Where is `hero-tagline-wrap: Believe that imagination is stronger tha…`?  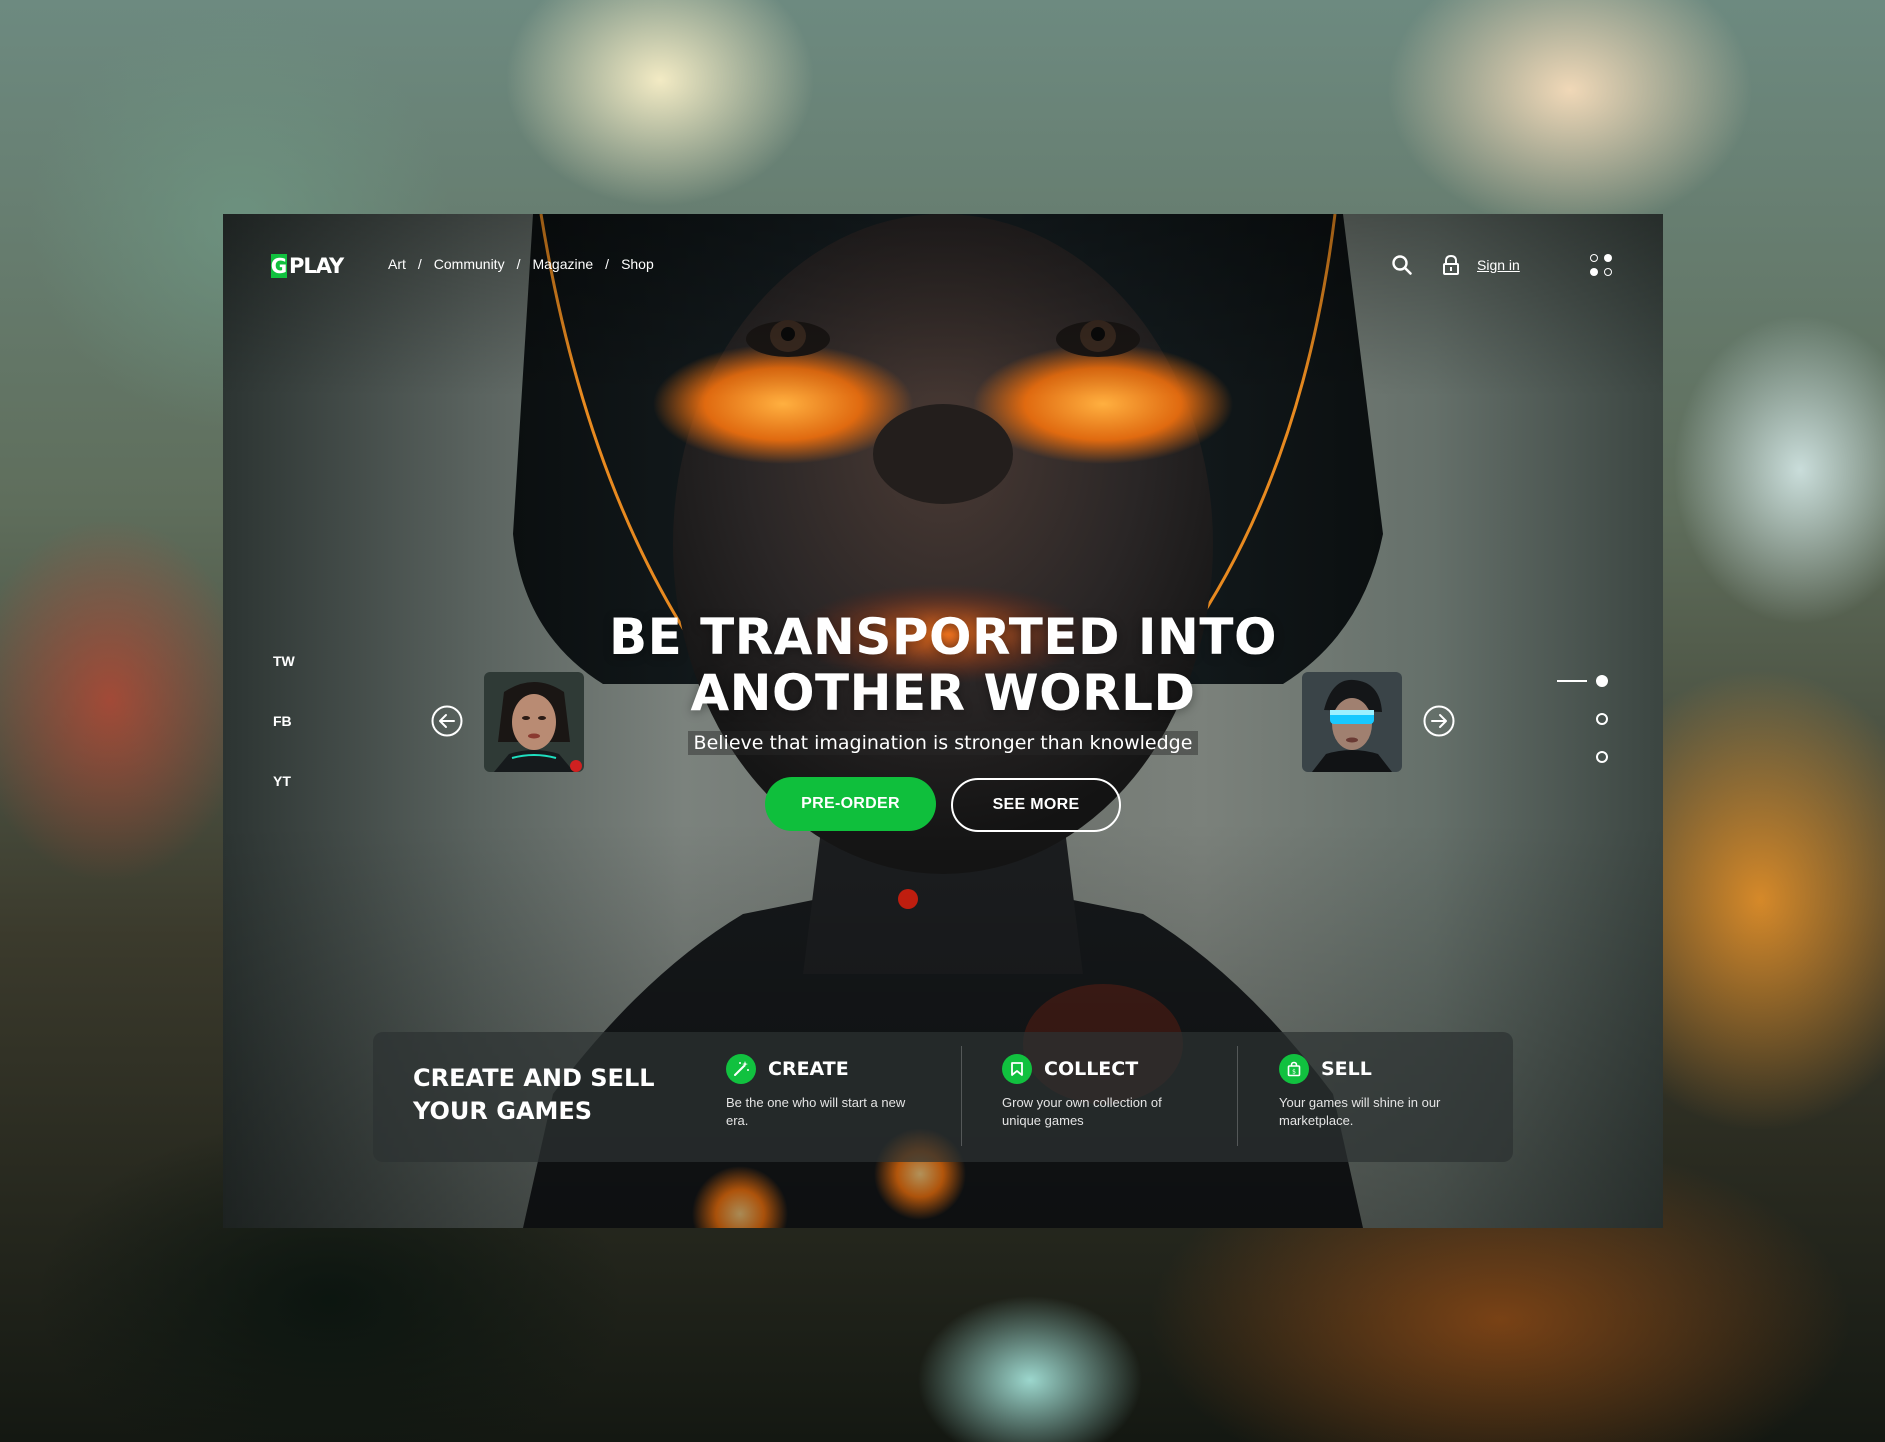 hero-tagline-wrap: Believe that imagination is stronger tha… is located at coordinates (943, 743).